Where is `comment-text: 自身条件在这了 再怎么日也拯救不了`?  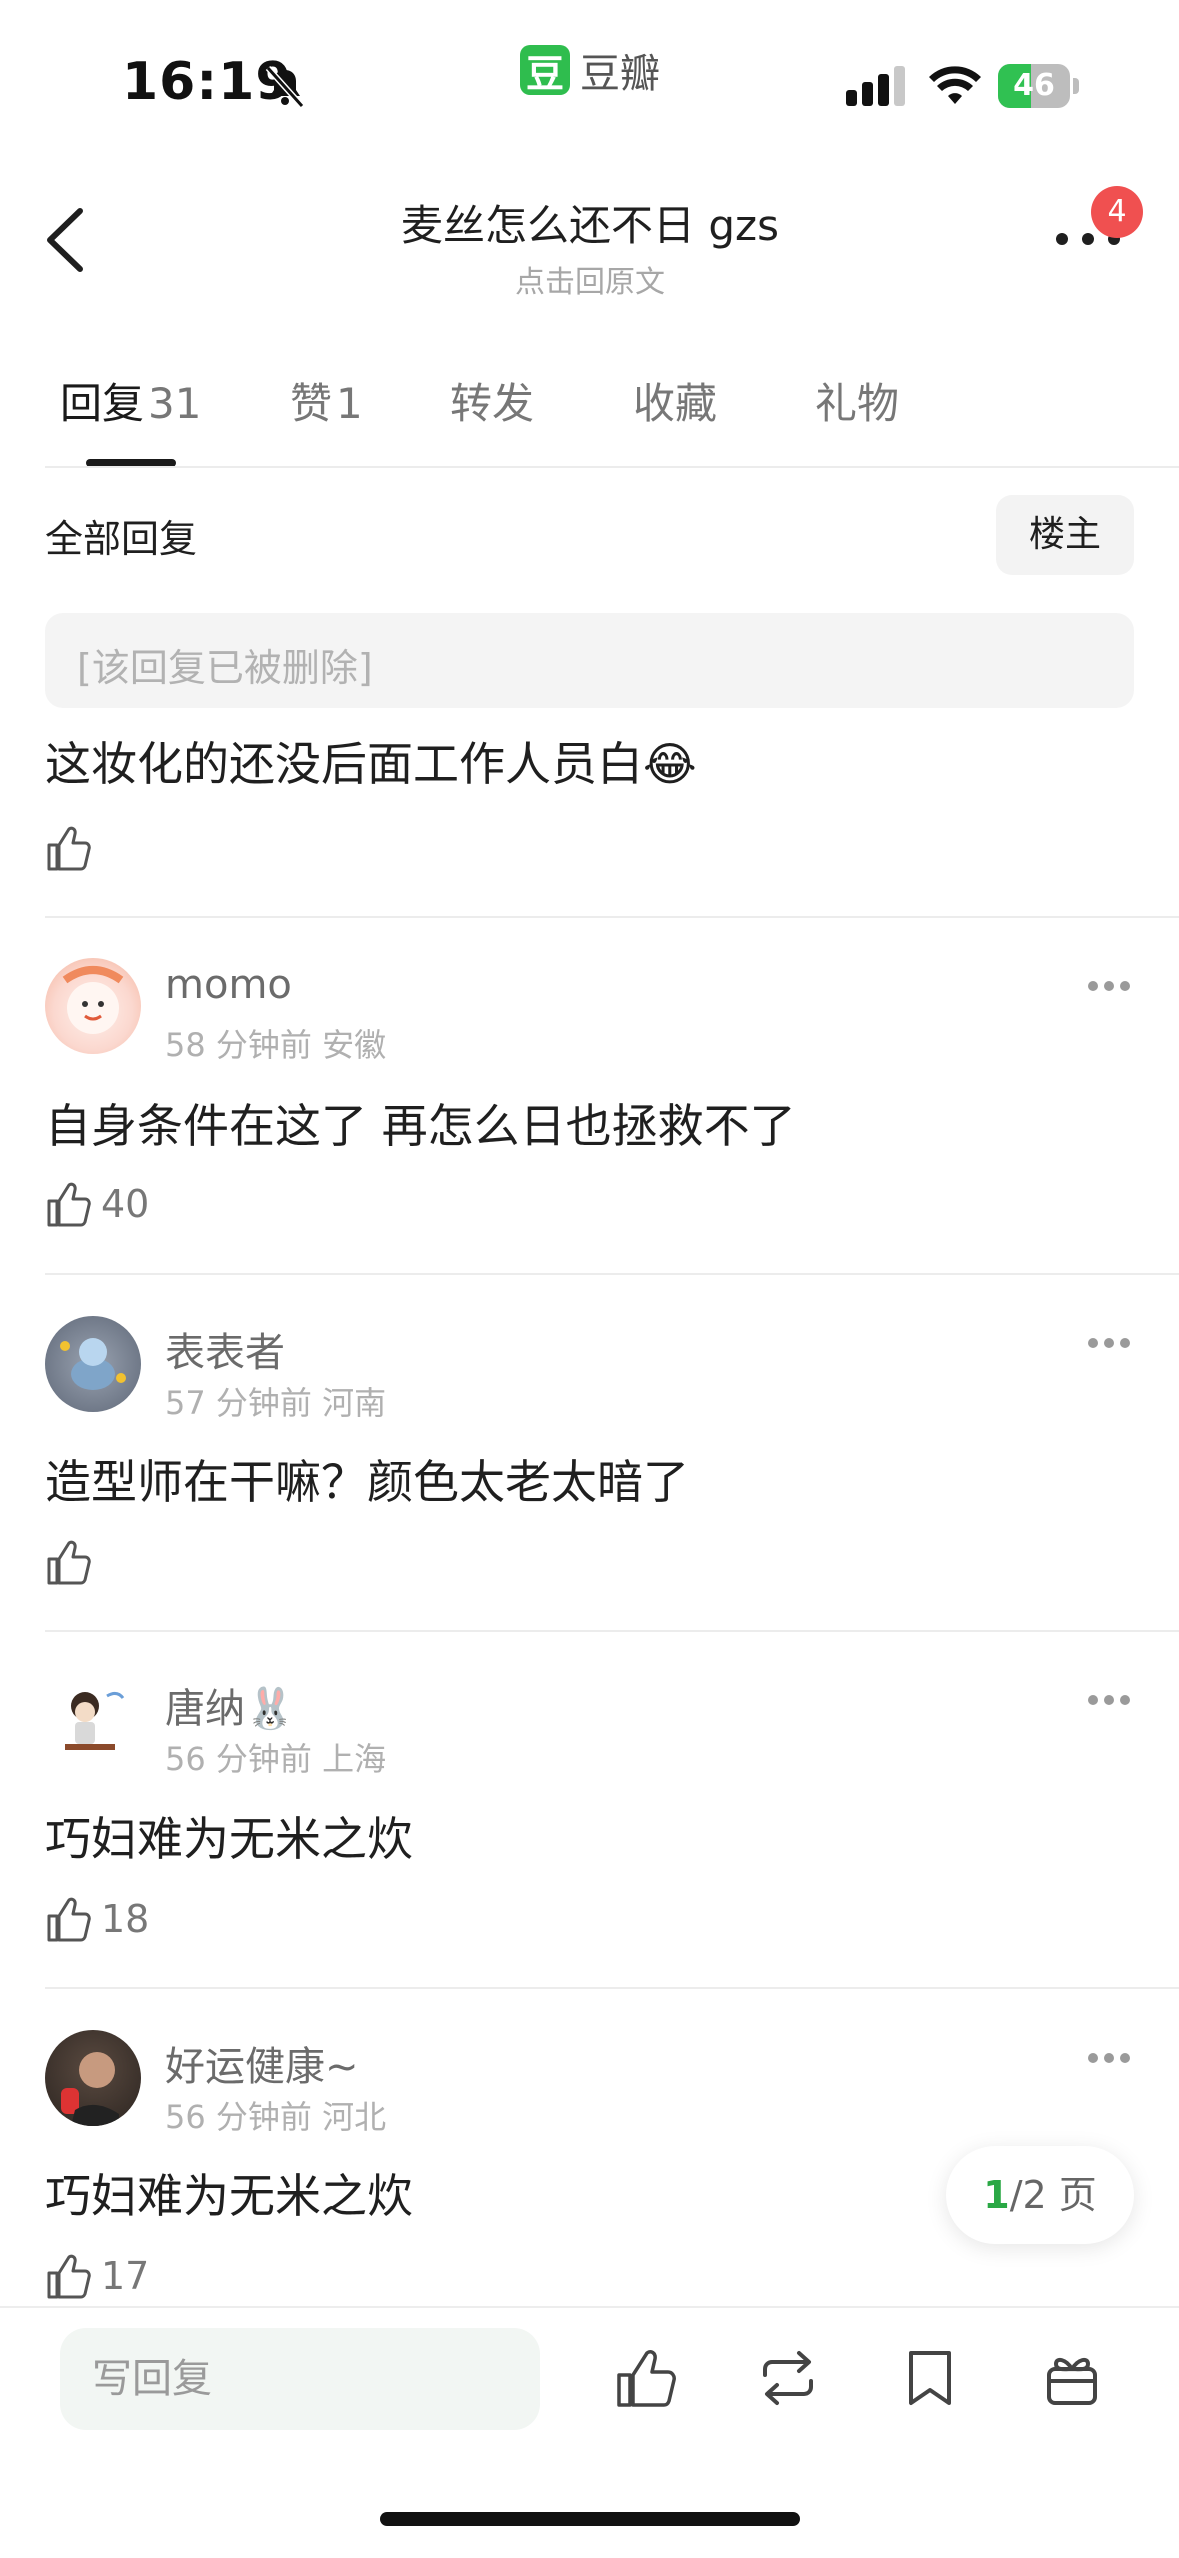
comment-text: 自身条件在这了 再怎么日也拯救不了 is located at coordinates (420, 1126).